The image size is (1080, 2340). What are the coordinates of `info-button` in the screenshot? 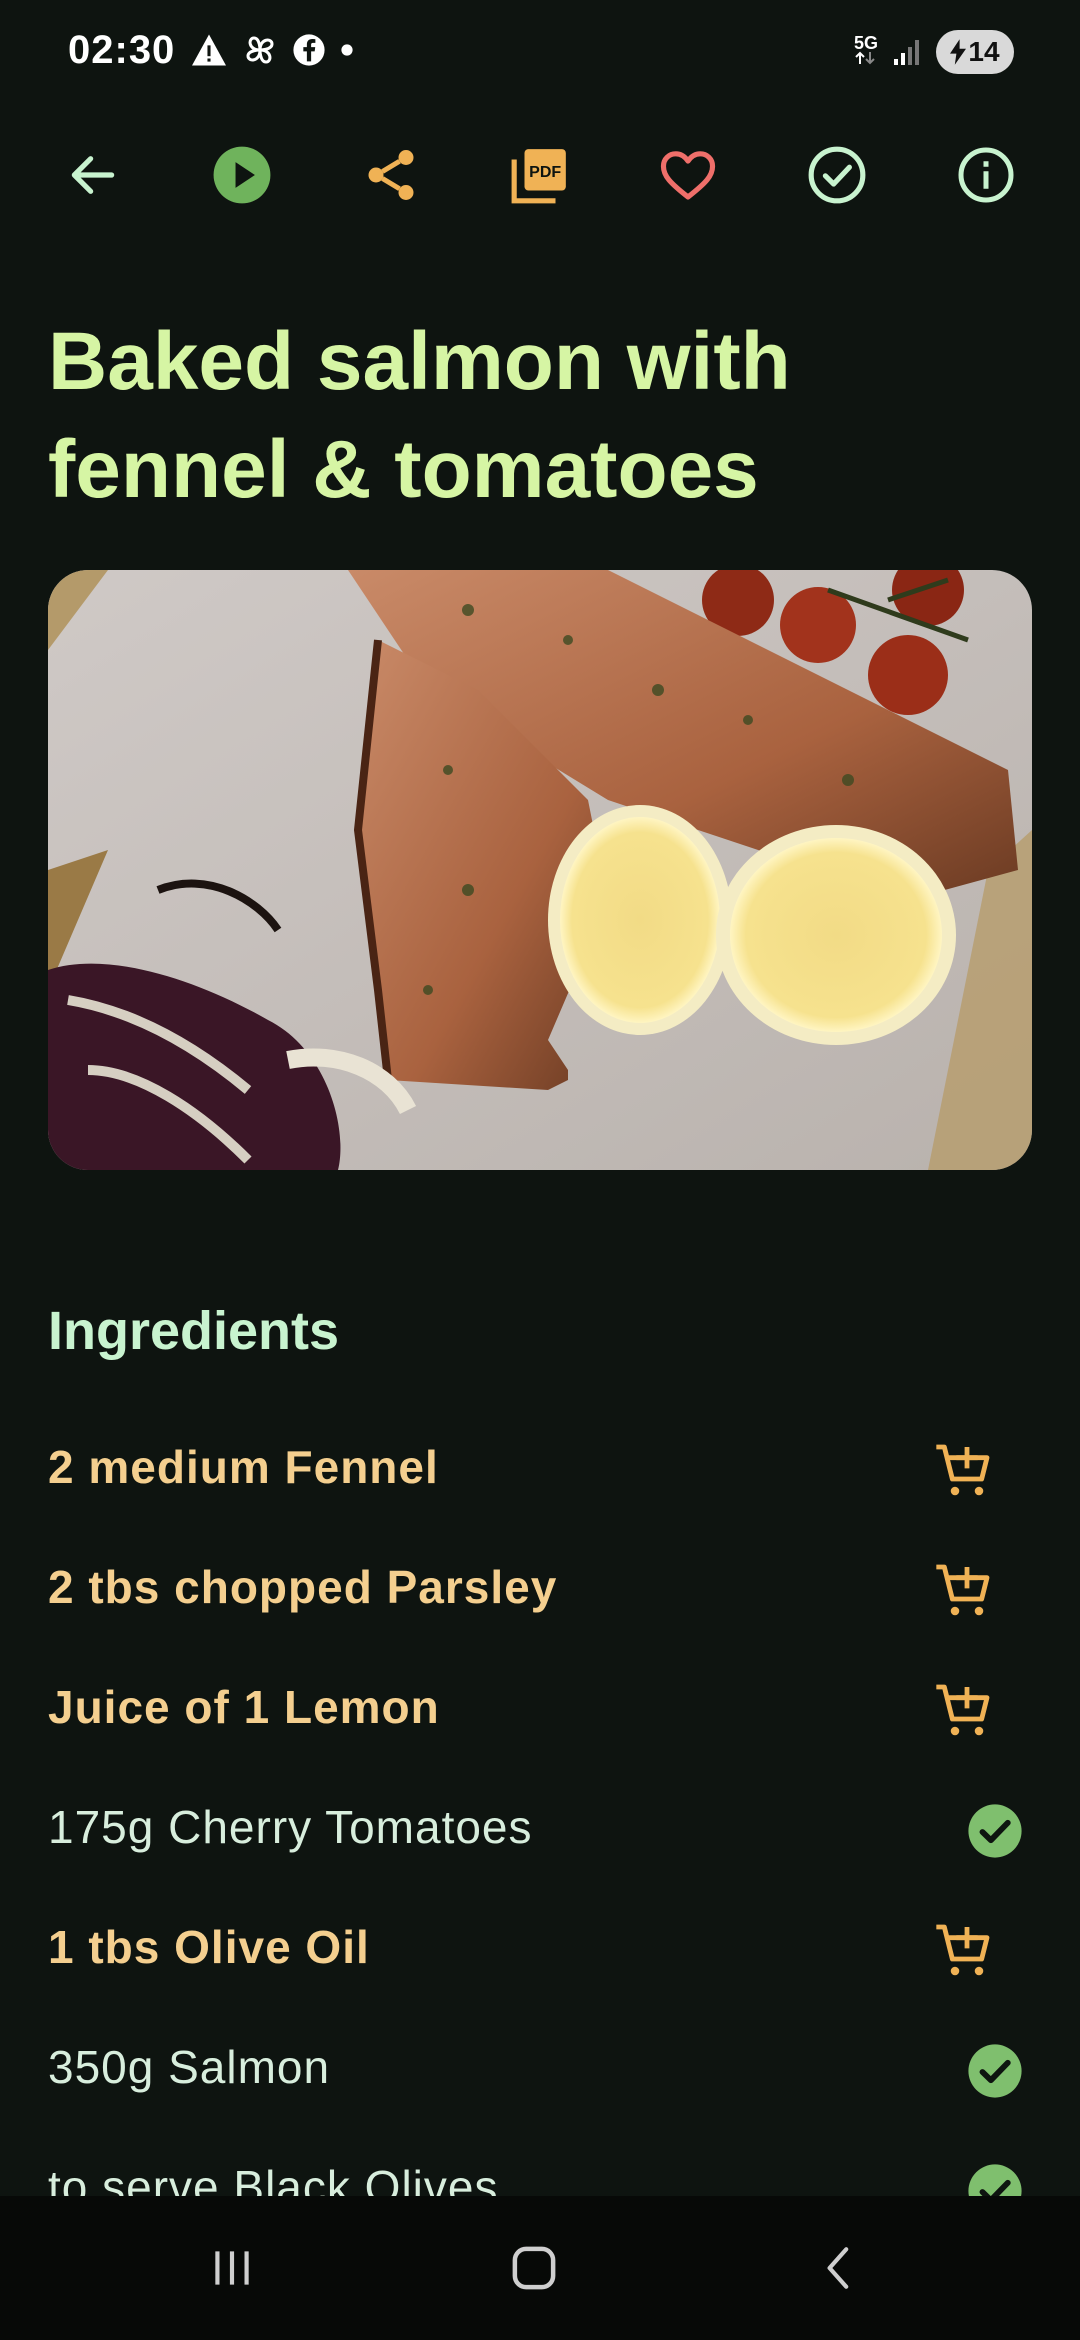 It's located at (986, 175).